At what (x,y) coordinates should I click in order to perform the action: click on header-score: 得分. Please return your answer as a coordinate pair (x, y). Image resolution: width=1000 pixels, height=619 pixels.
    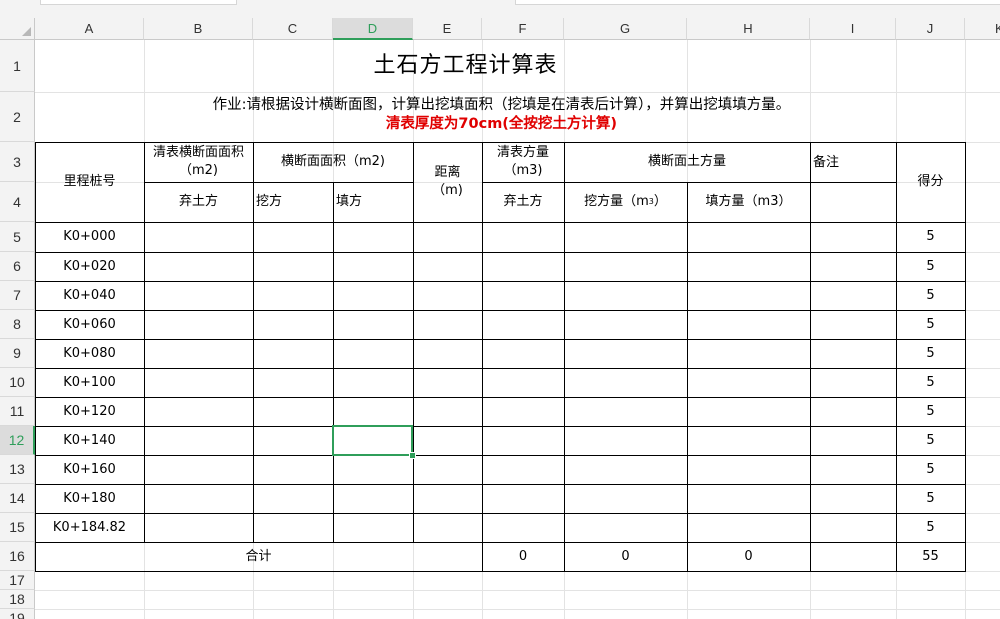
    Looking at the image, I should click on (930, 182).